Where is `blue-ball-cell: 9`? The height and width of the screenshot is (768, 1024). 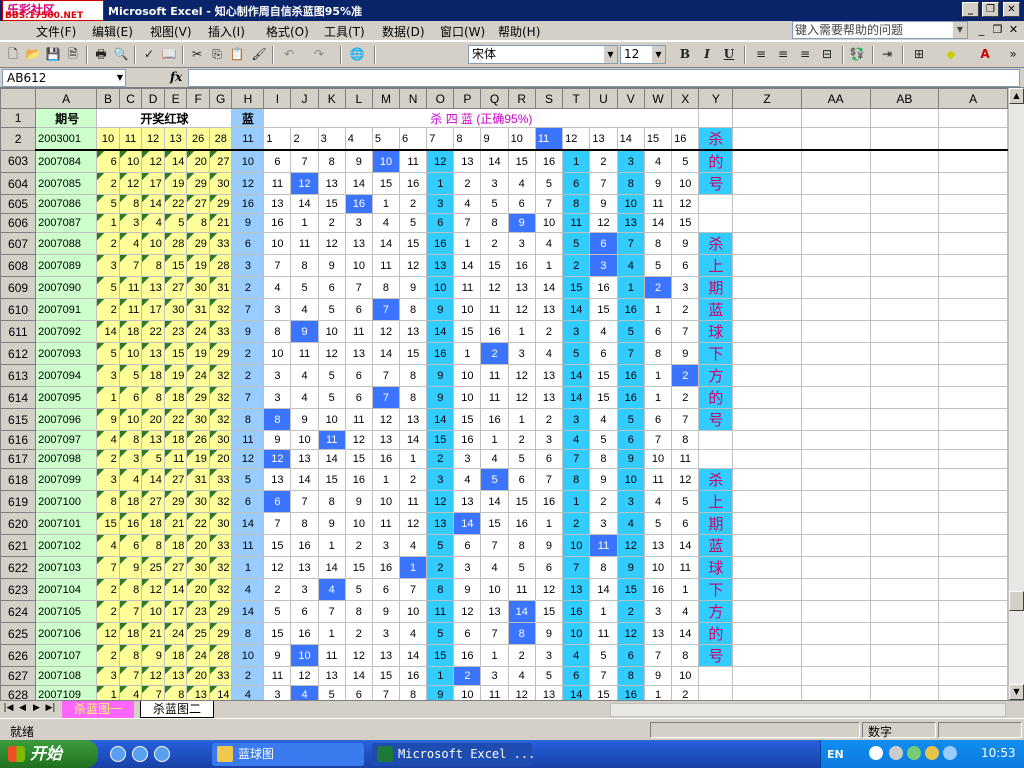 blue-ball-cell: 9 is located at coordinates (248, 331).